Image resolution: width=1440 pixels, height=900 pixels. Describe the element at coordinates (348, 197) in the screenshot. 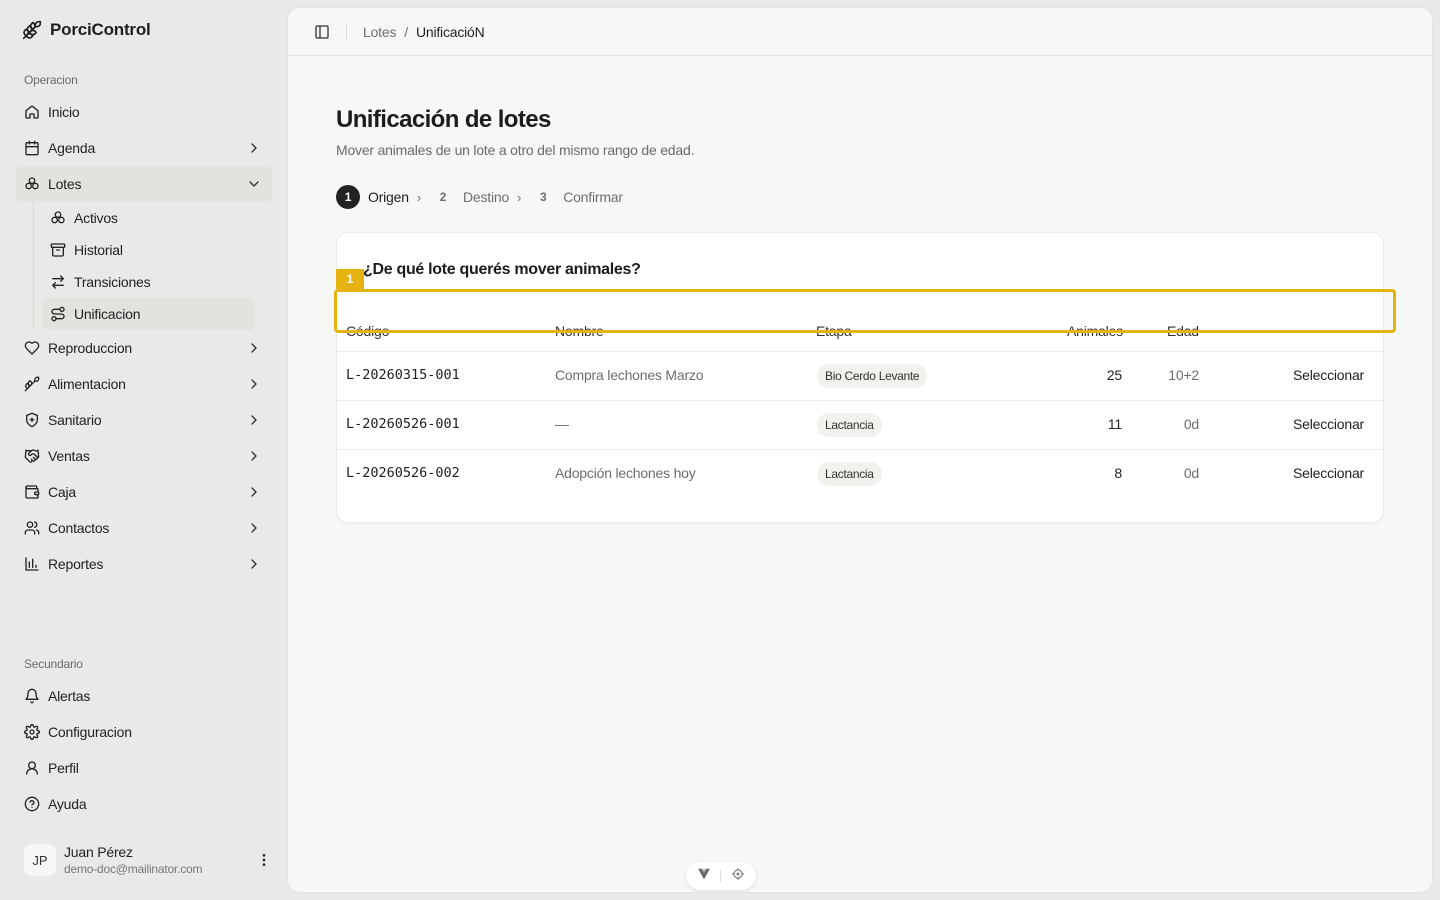

I see `step-number-origen: 1` at that location.